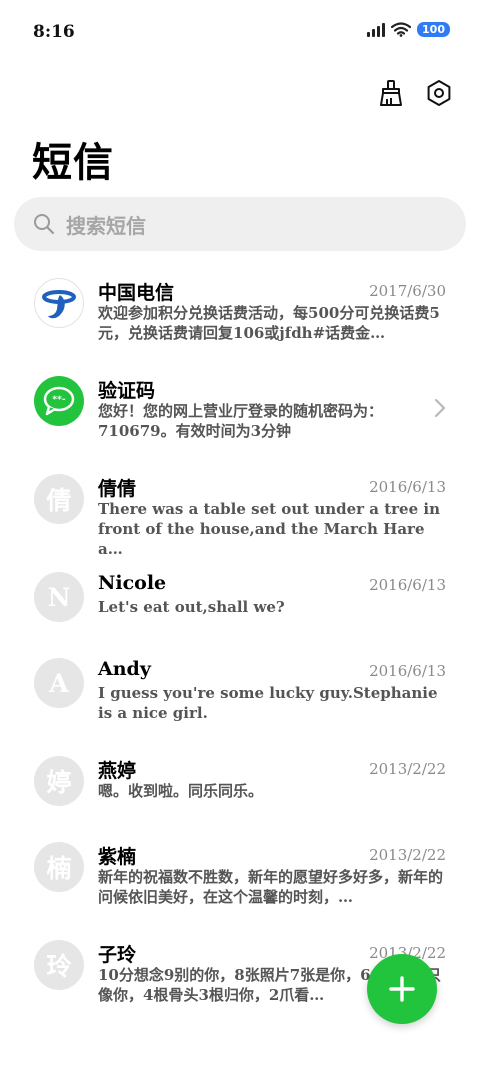  What do you see at coordinates (59, 499) in the screenshot?
I see `contact-avatar: 倩` at bounding box center [59, 499].